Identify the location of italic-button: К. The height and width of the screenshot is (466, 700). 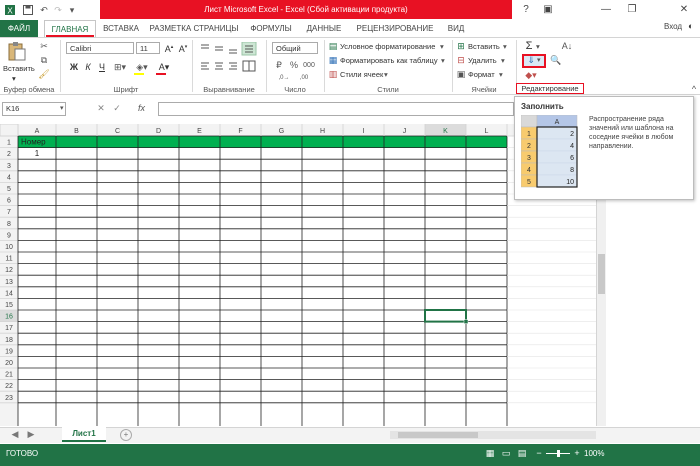
(88, 68).